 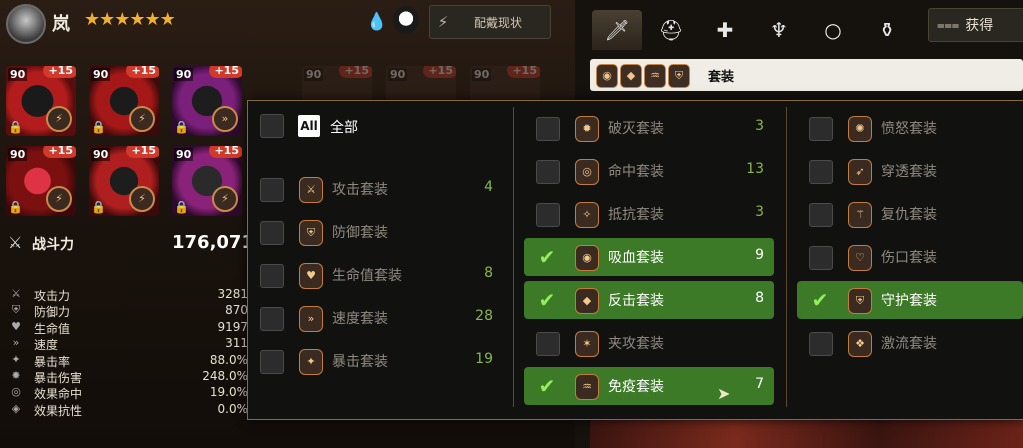 I want to click on tab-armor: ✚, so click(x=725, y=30).